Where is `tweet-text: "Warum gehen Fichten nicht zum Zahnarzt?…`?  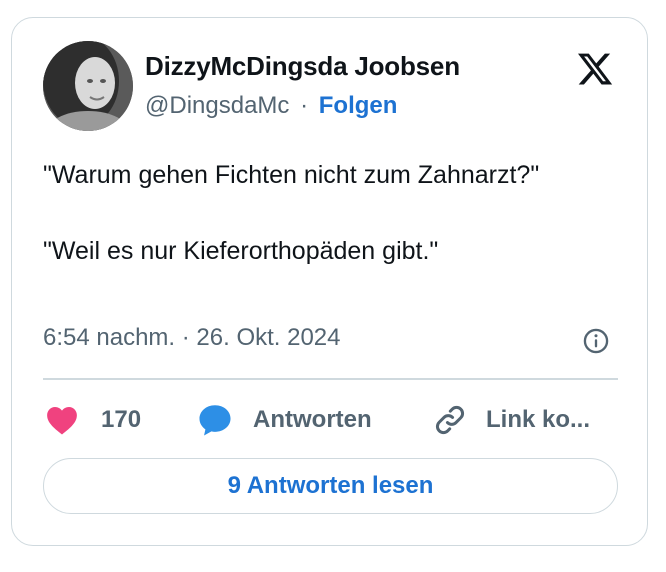
tweet-text: "Warum gehen Fichten nicht zum Zahnarzt?… is located at coordinates (291, 213).